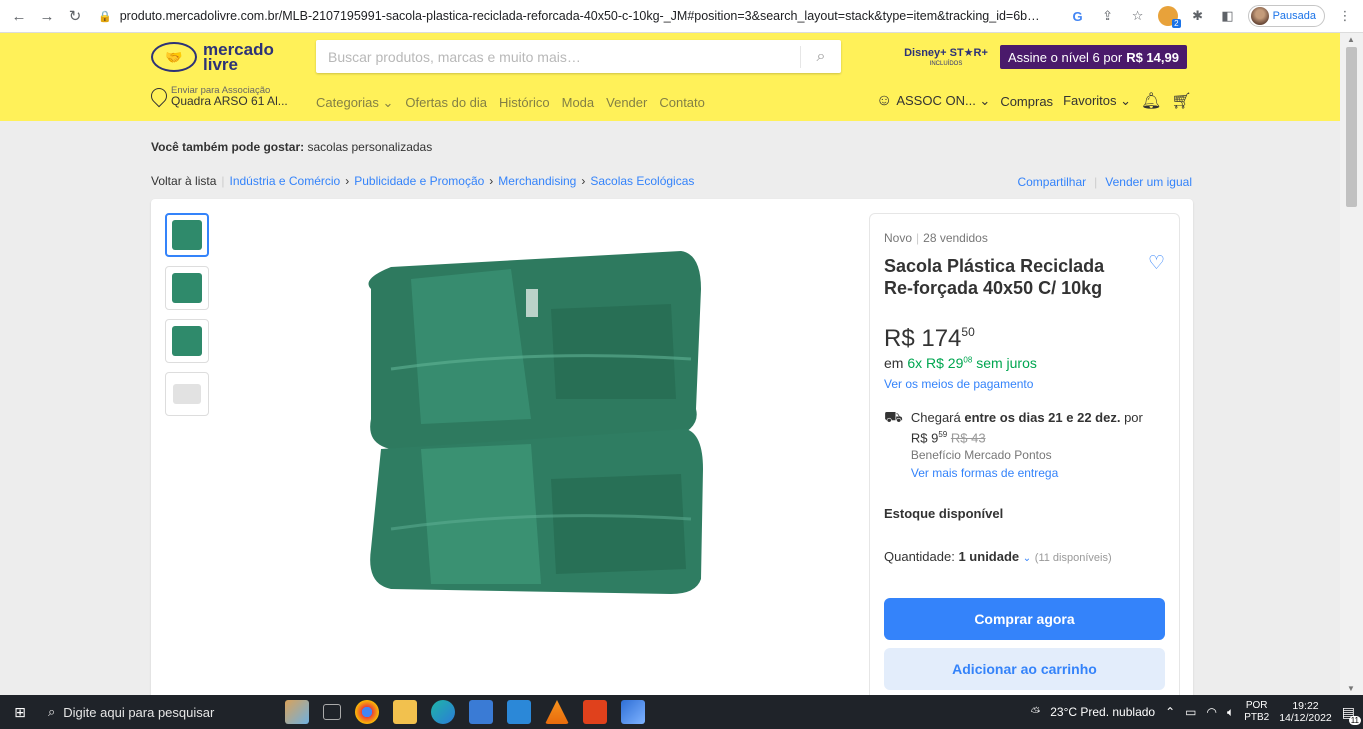  What do you see at coordinates (1351, 688) in the screenshot?
I see `scroll-down-icon: ▼` at bounding box center [1351, 688].